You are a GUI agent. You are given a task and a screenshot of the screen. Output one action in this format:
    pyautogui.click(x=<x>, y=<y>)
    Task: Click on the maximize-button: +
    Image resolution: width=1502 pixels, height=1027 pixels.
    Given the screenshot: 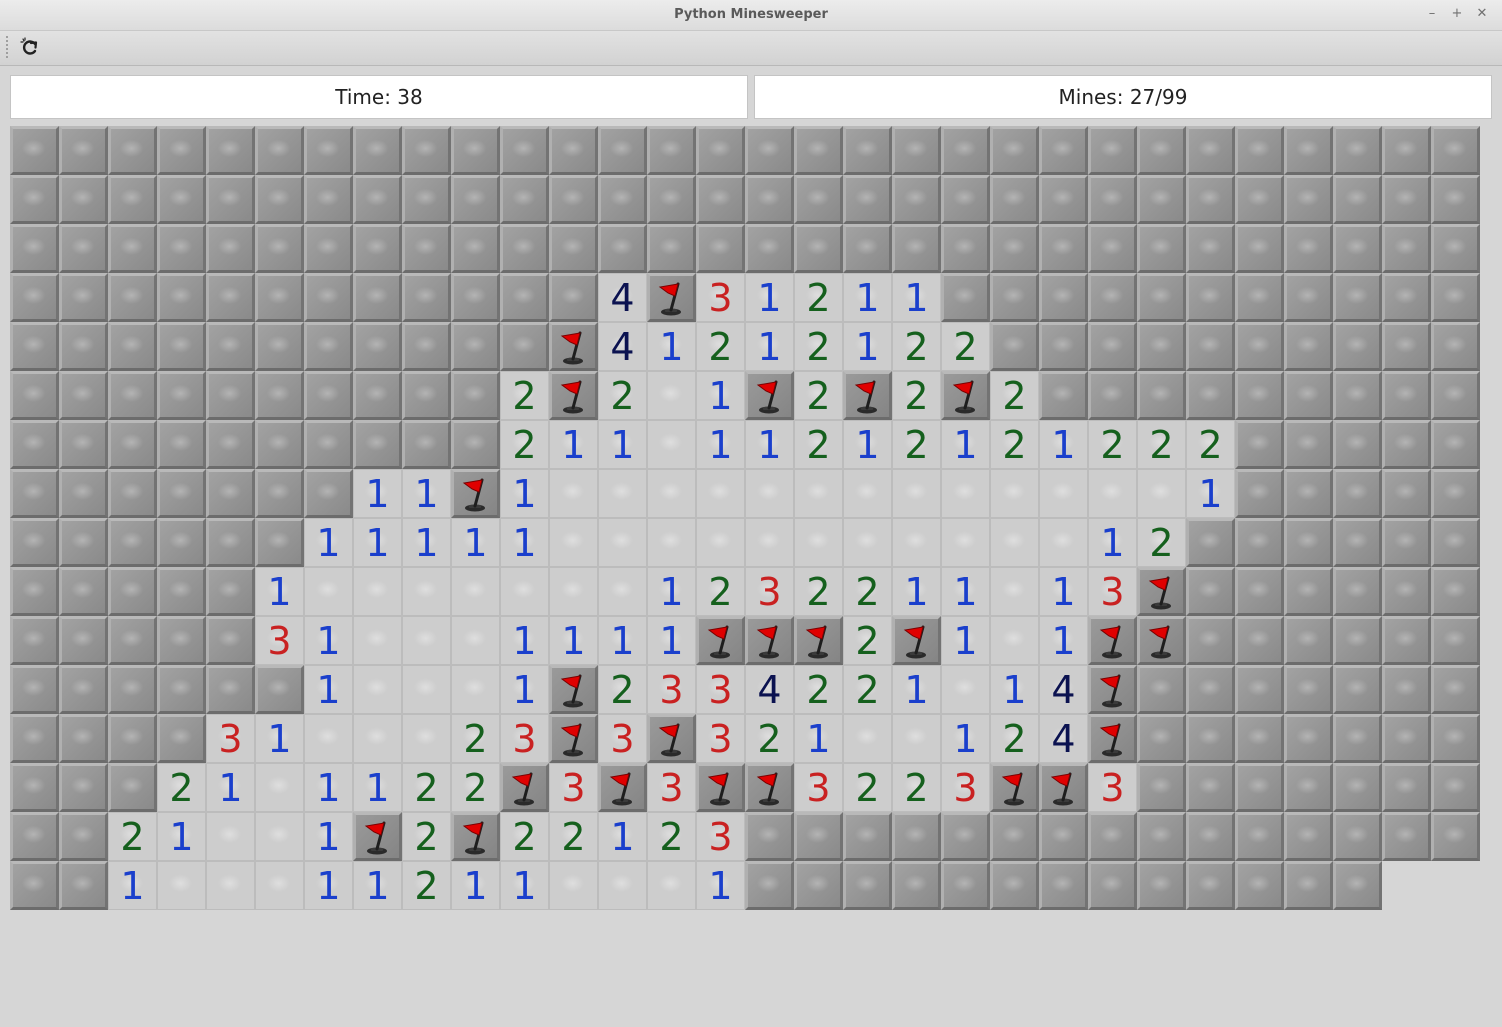 What is the action you would take?
    pyautogui.click(x=1457, y=14)
    